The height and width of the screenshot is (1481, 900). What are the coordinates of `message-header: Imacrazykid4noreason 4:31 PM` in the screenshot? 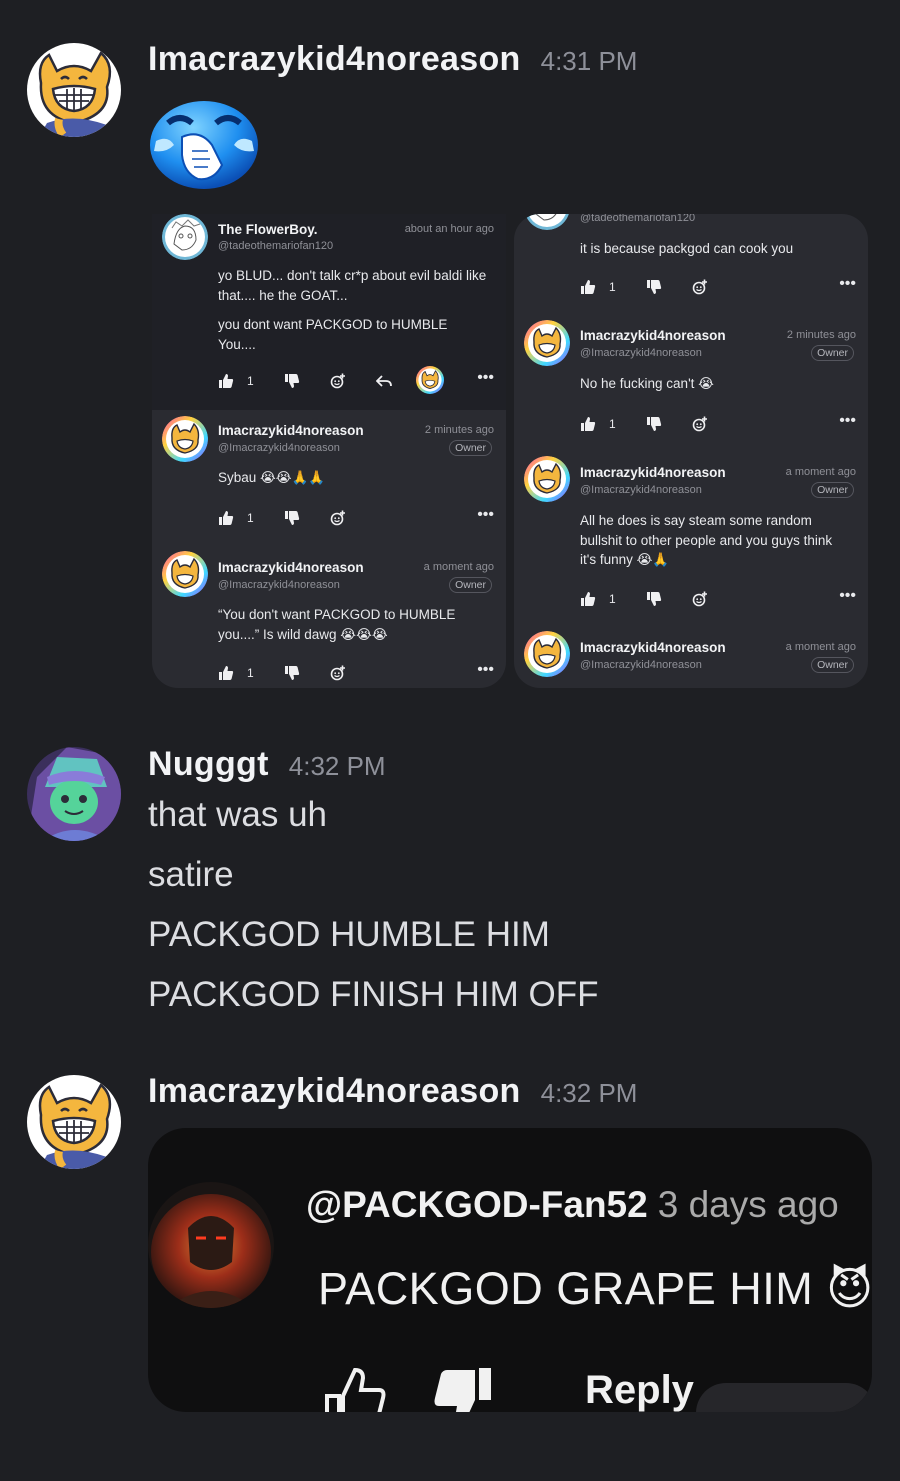 It's located at (392, 59).